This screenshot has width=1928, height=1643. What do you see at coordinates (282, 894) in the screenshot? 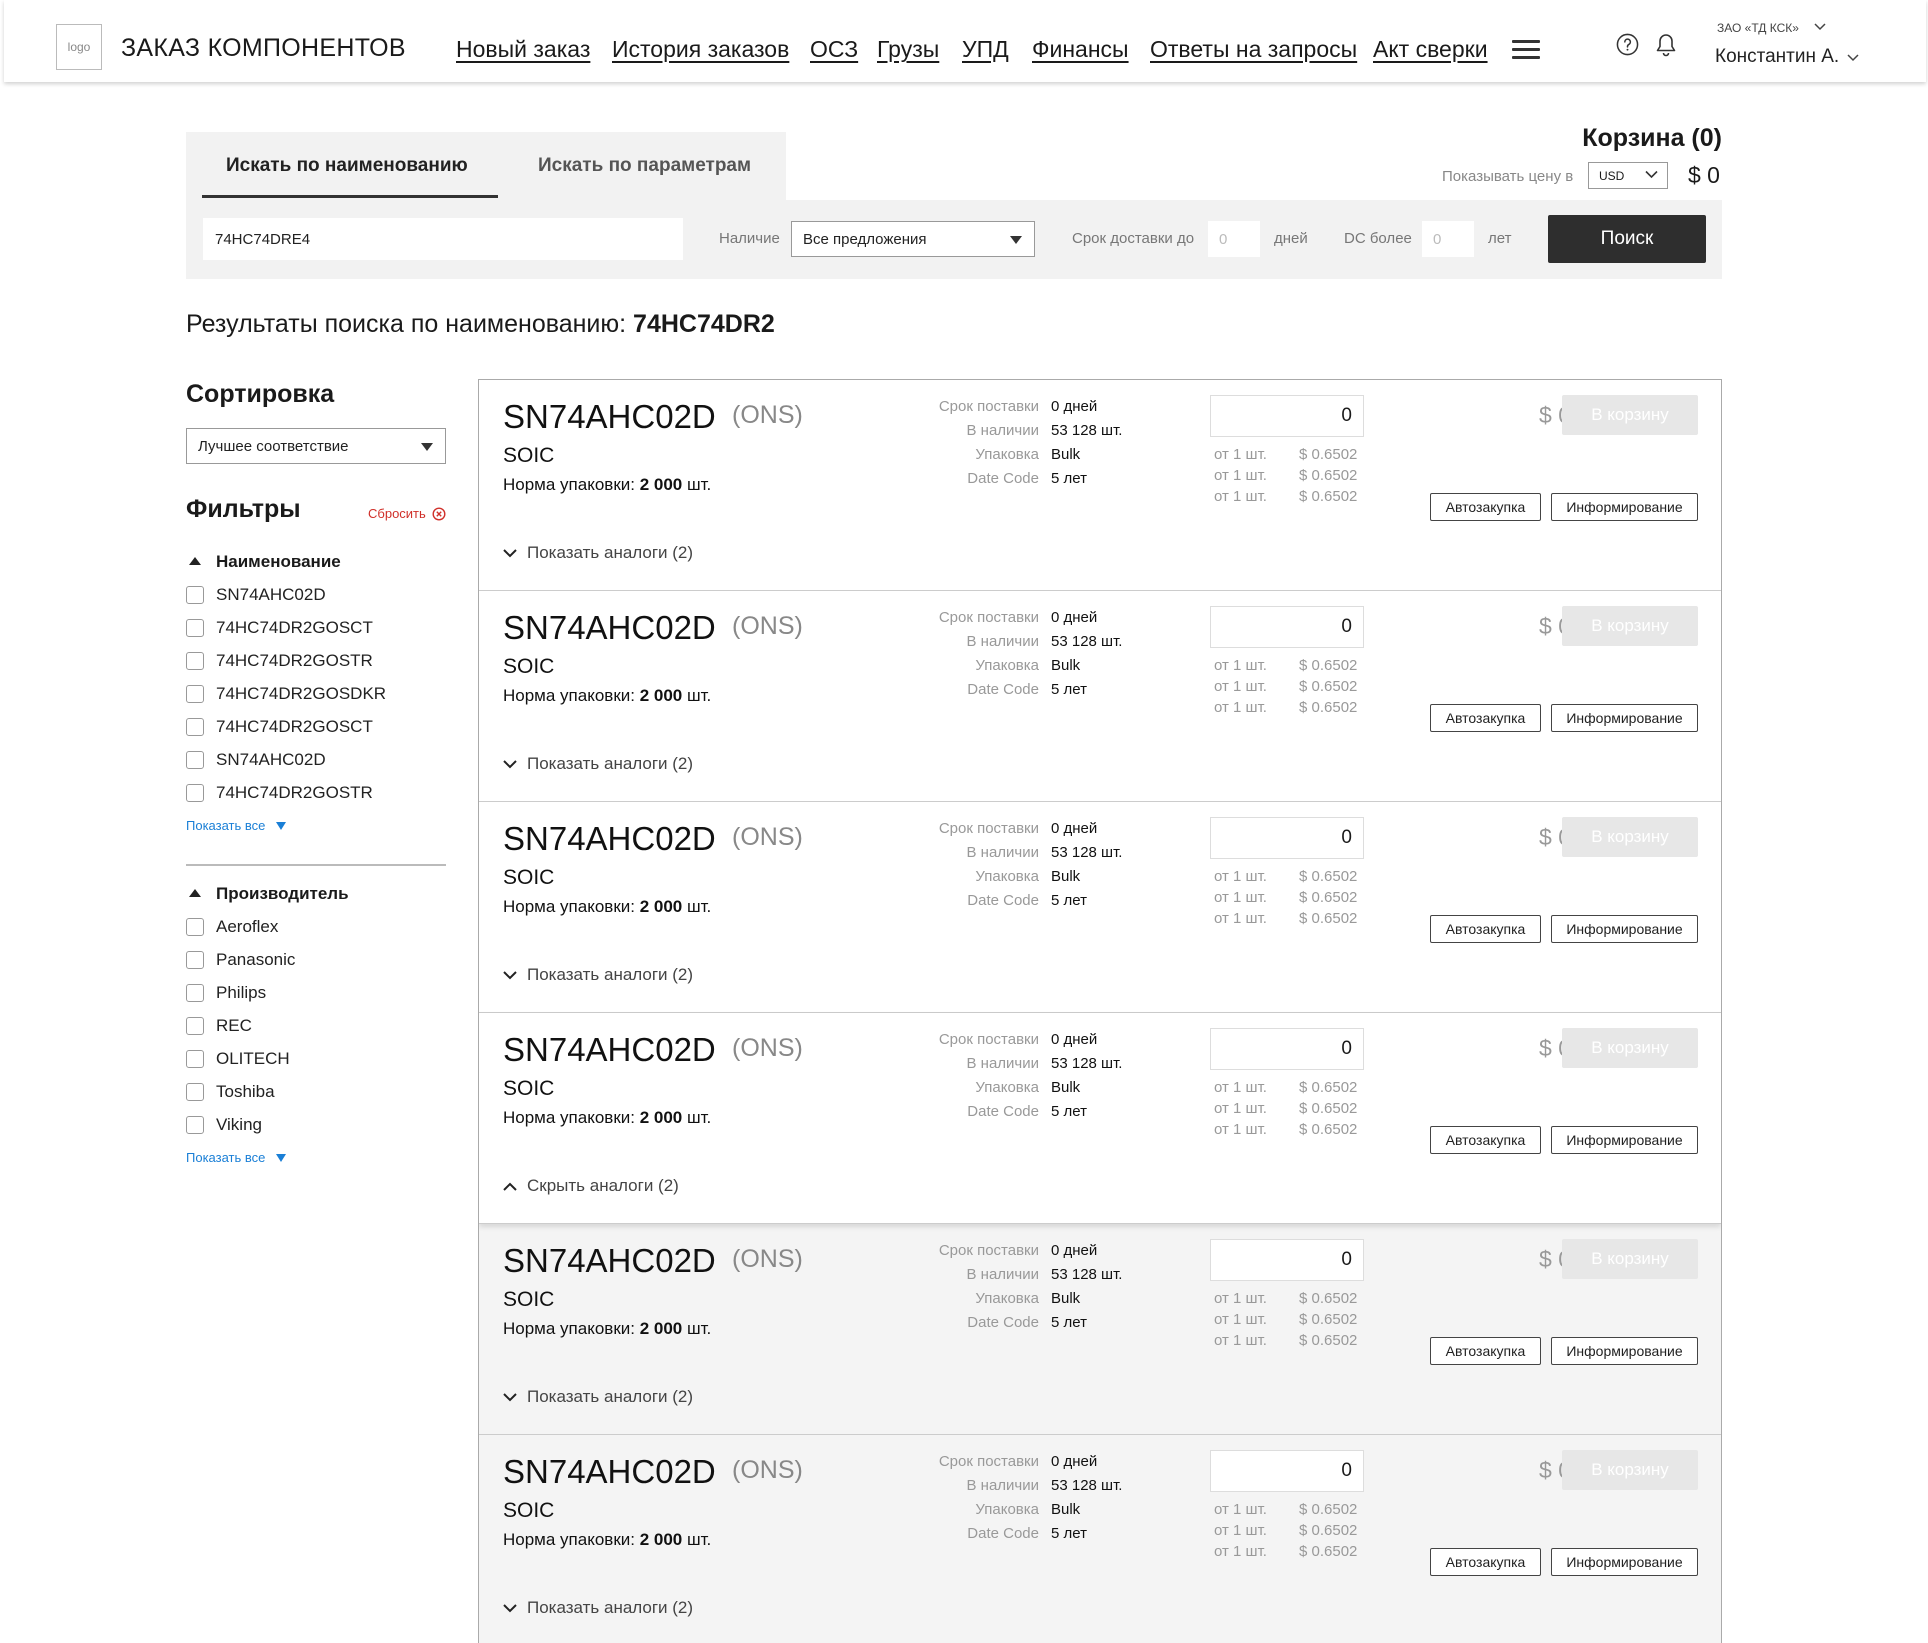
I see `facet-manufacturer-title: Производитель` at bounding box center [282, 894].